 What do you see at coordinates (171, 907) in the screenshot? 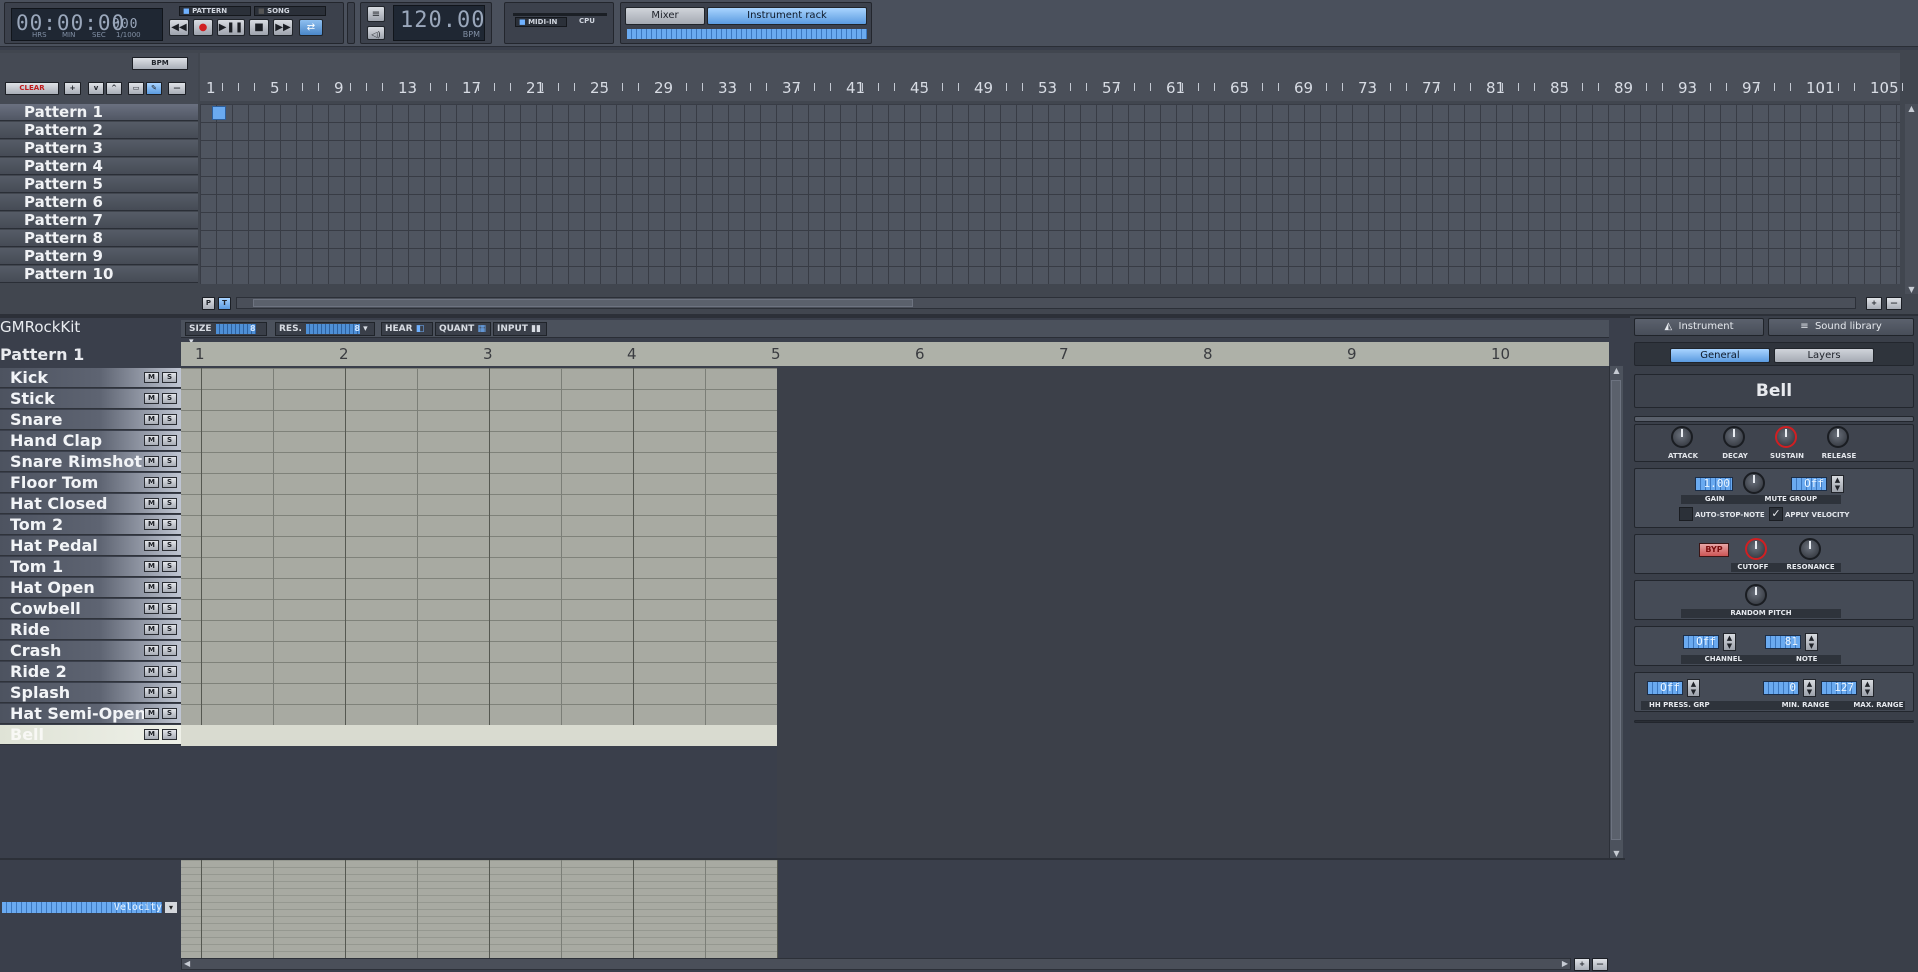
I see `velocity-dropdown-icon: ▾` at bounding box center [171, 907].